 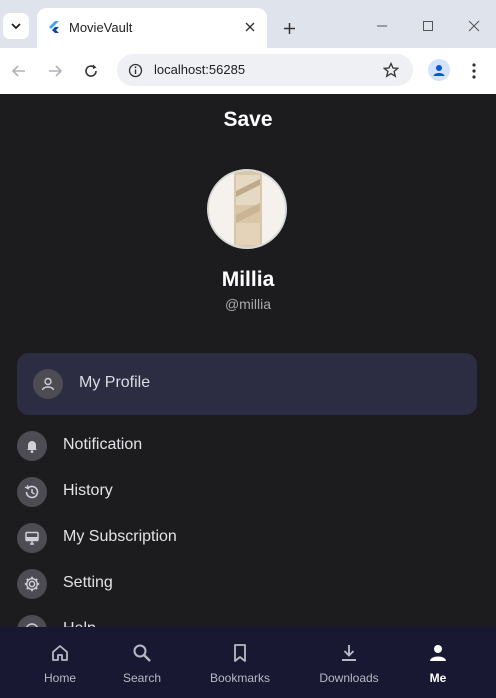 What do you see at coordinates (55, 71) in the screenshot?
I see `forward-arrow-icon` at bounding box center [55, 71].